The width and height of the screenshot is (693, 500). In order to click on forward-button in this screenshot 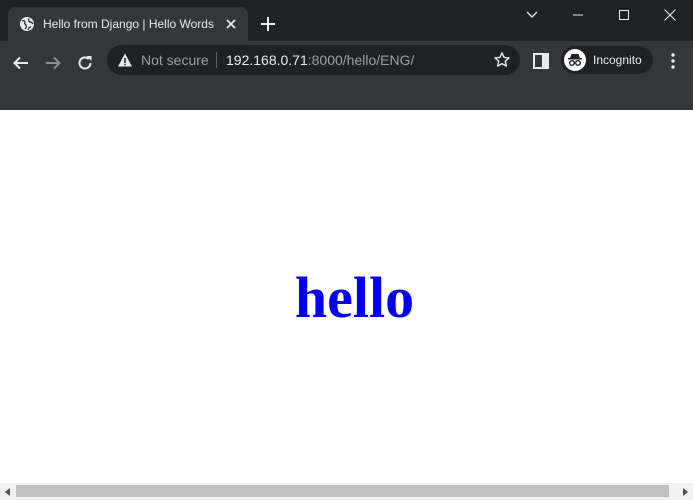, I will do `click(53, 63)`.